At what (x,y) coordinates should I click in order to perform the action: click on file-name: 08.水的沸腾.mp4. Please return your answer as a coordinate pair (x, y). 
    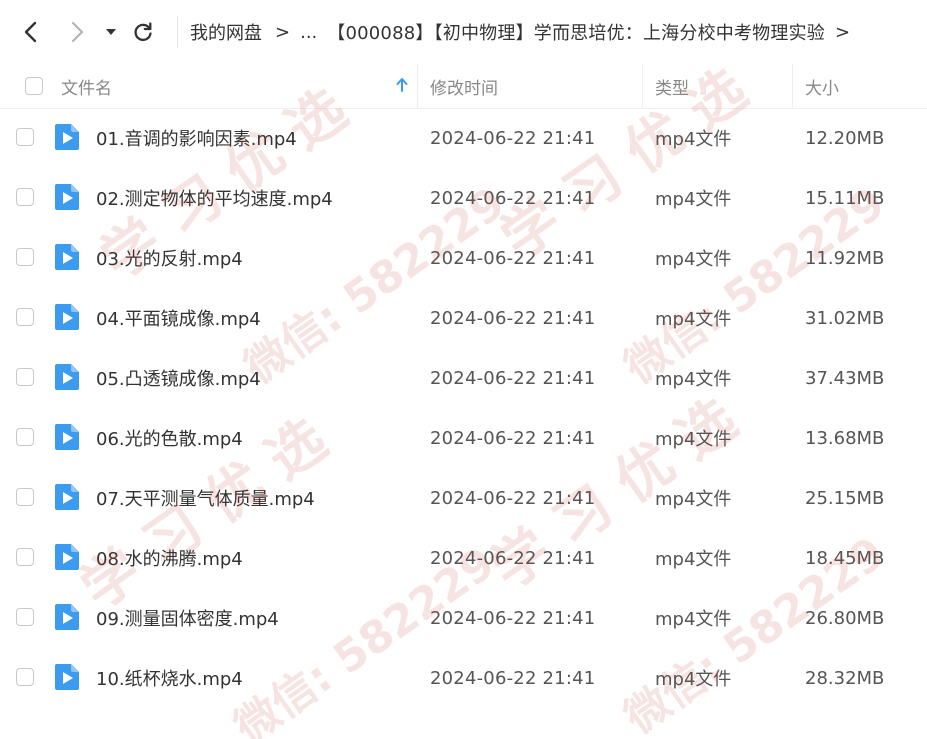
    Looking at the image, I should click on (169, 558).